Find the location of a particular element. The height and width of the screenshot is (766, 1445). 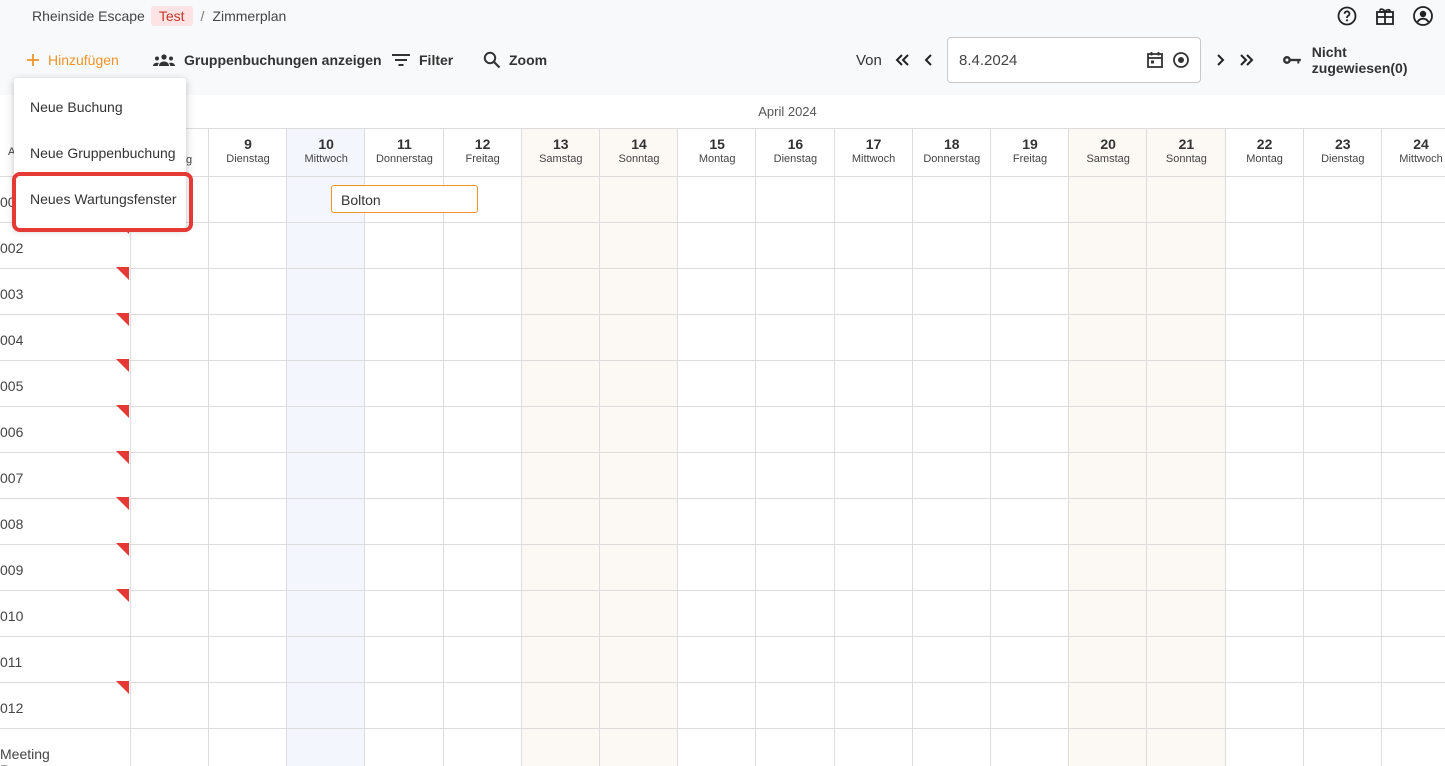

booking-block: Bolton is located at coordinates (404, 199).